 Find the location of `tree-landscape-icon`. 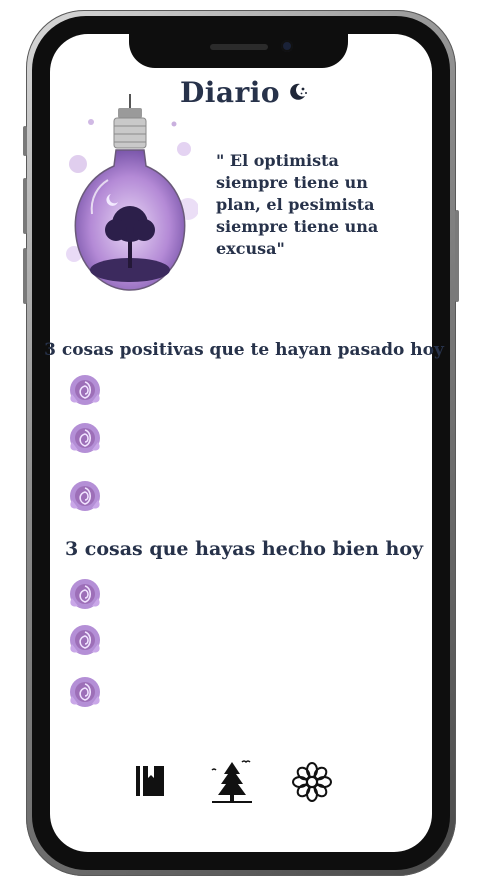

tree-landscape-icon is located at coordinates (232, 785).